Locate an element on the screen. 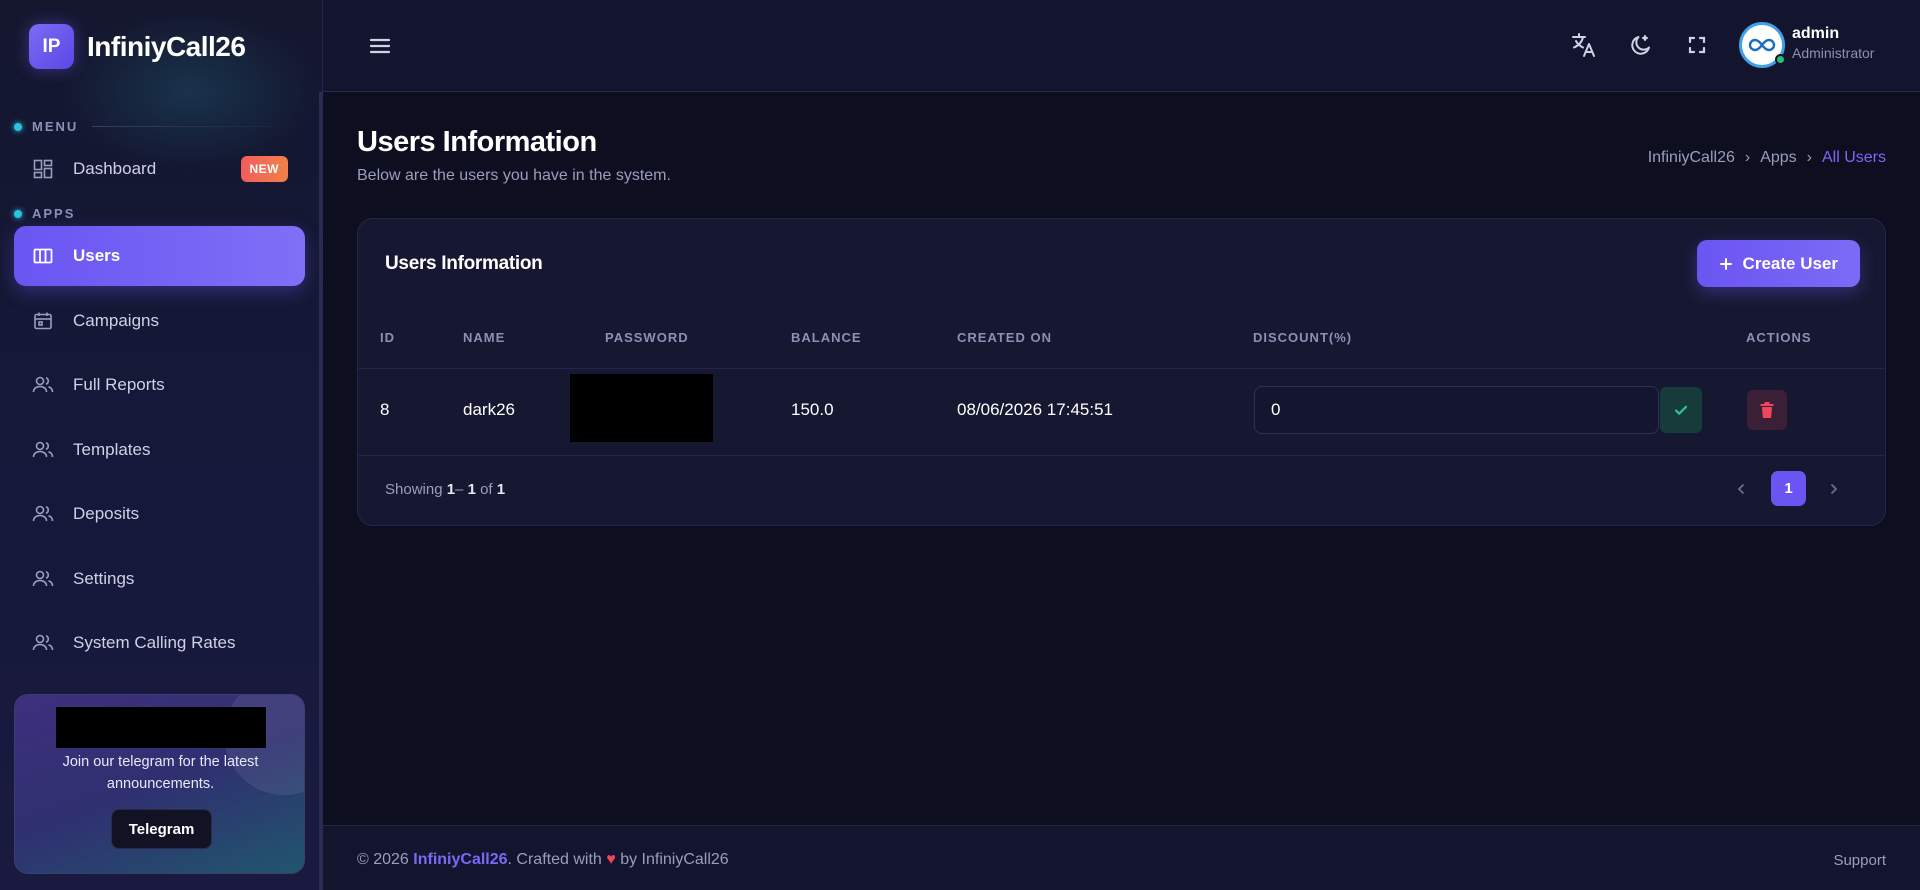 This screenshot has width=1920, height=890. column-header-id: ID is located at coordinates (387, 337).